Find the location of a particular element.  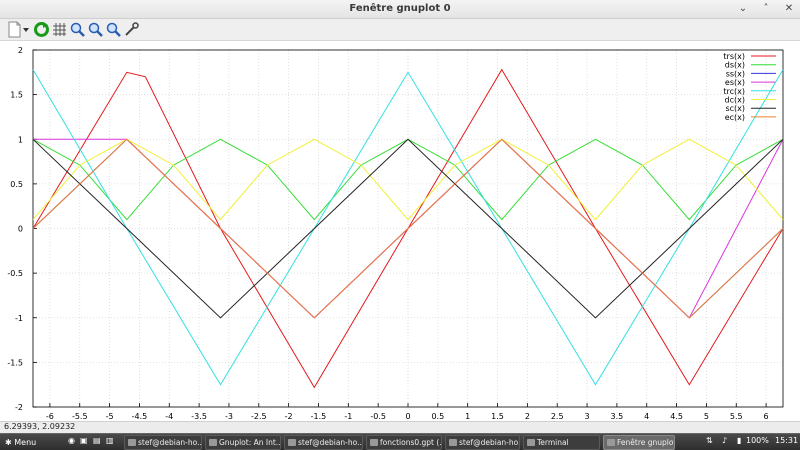

x-tick-label: -4.5 is located at coordinates (140, 416).